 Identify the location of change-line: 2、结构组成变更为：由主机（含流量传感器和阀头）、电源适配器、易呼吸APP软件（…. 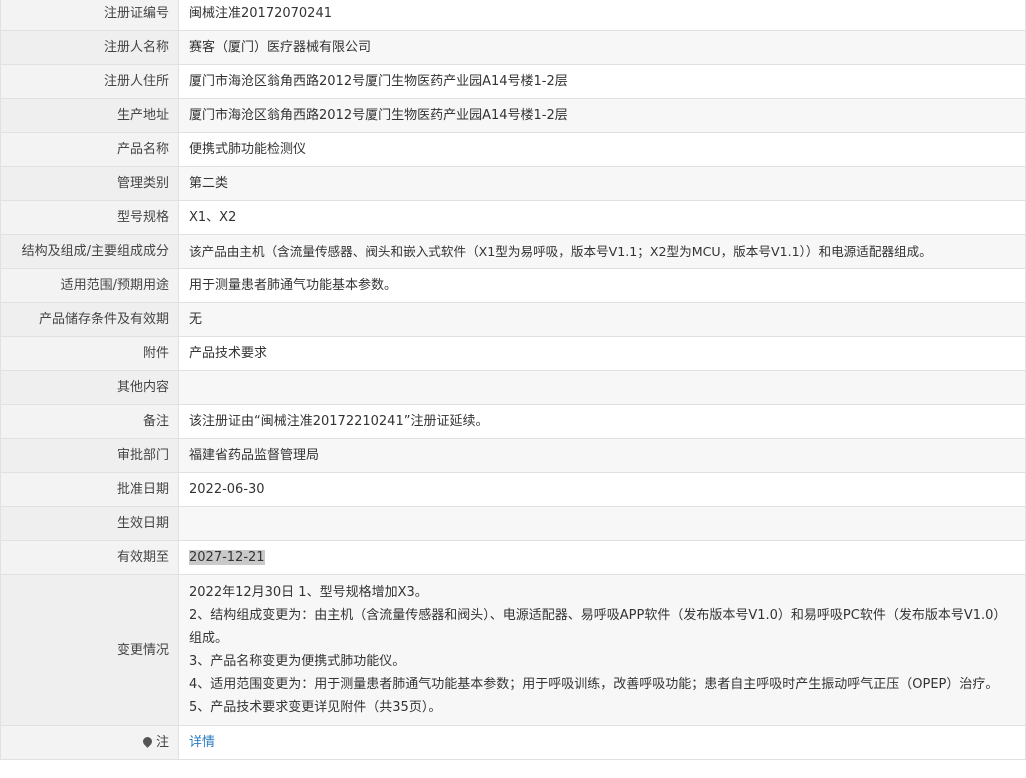
(598, 627).